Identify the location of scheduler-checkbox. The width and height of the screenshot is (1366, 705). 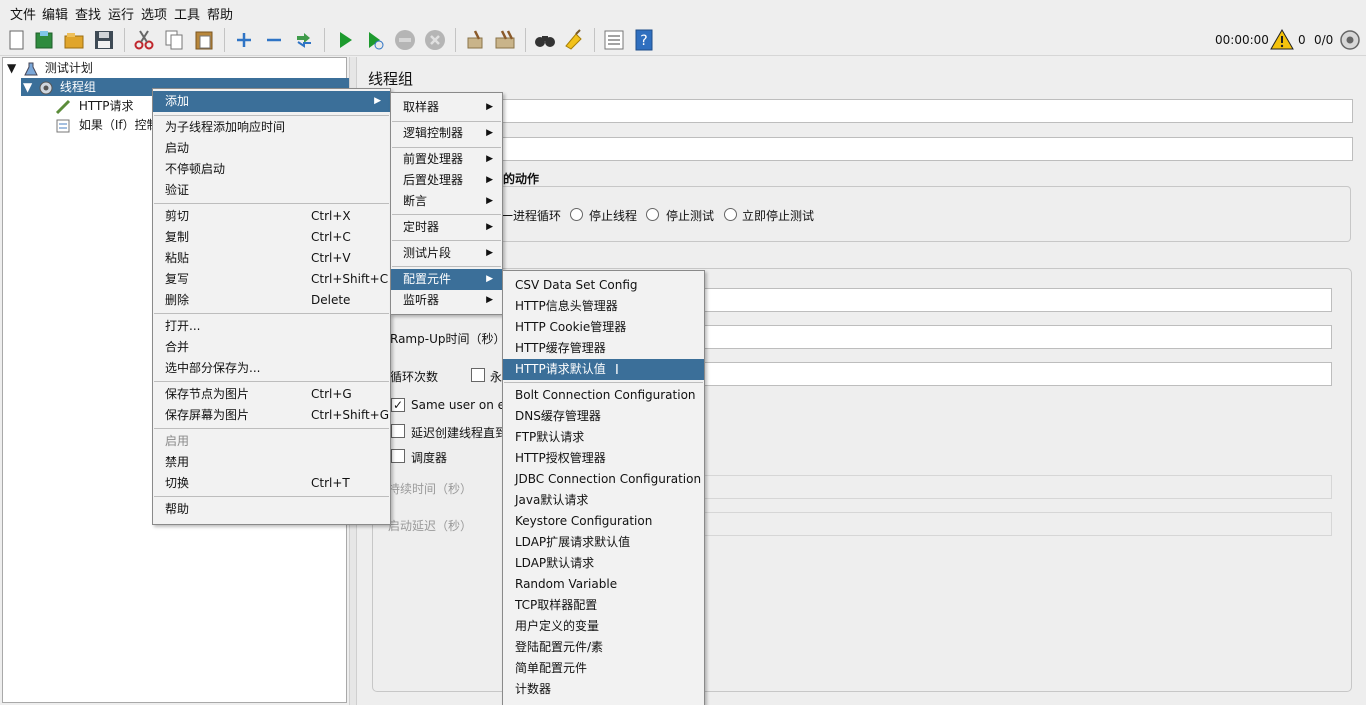
(398, 456).